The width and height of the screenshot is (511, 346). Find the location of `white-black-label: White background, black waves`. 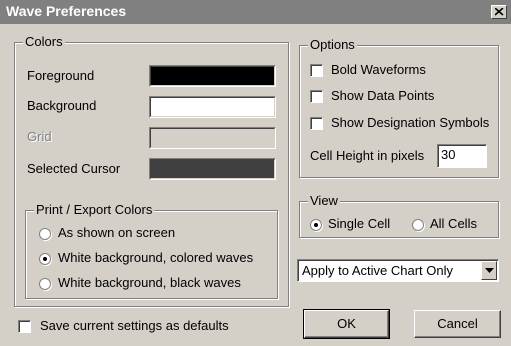

white-black-label: White background, black waves is located at coordinates (149, 283).